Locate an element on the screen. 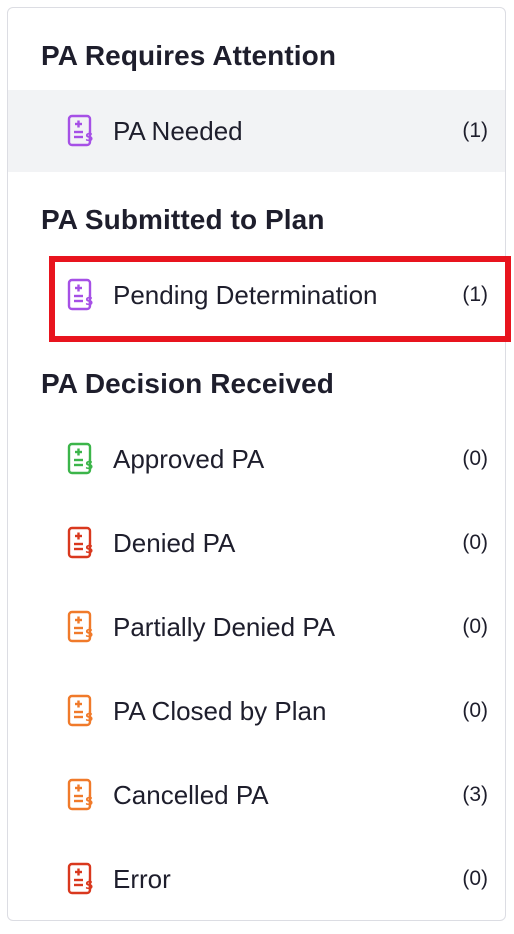  nav-item-label: Cancelled PA is located at coordinates (191, 795).